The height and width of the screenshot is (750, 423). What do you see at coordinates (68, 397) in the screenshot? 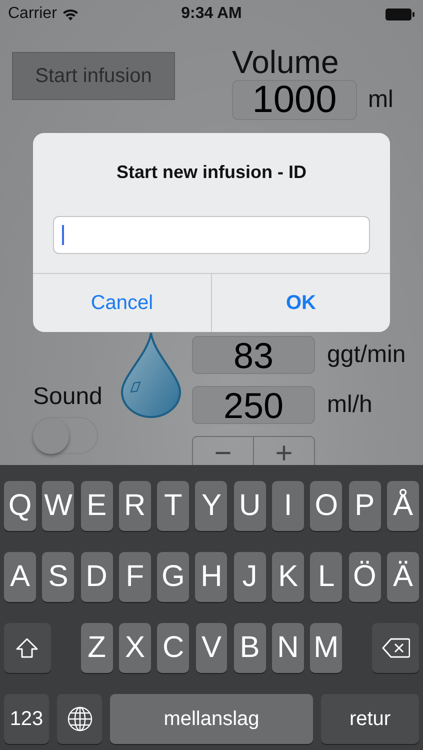
I see `sound-label: Sound` at bounding box center [68, 397].